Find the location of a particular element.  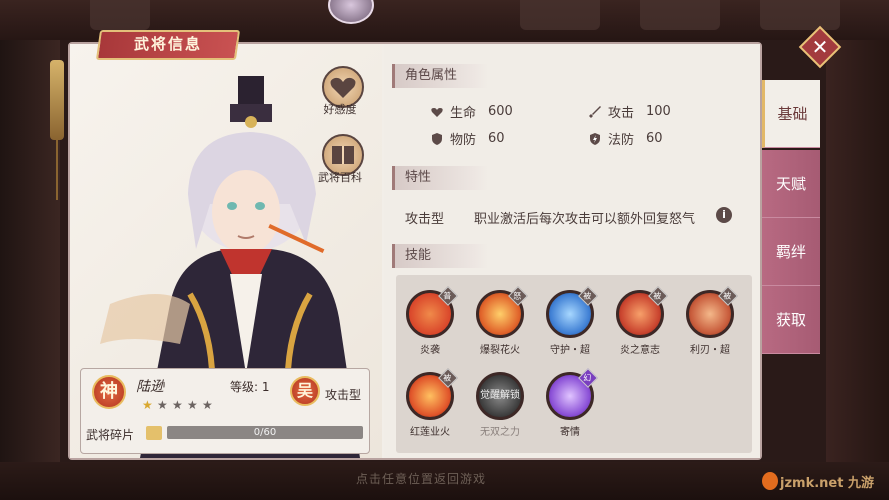

shield-skill-icon: 被 is located at coordinates (572, 312).